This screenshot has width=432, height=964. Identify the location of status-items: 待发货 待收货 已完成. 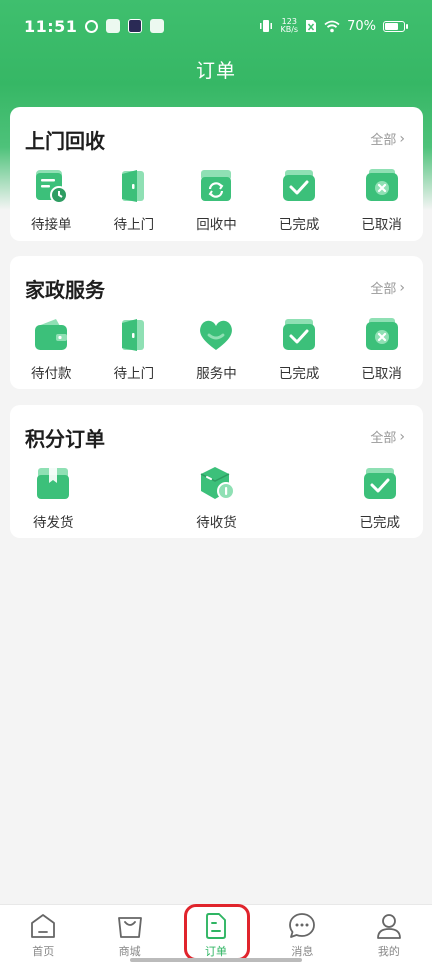
(216, 498).